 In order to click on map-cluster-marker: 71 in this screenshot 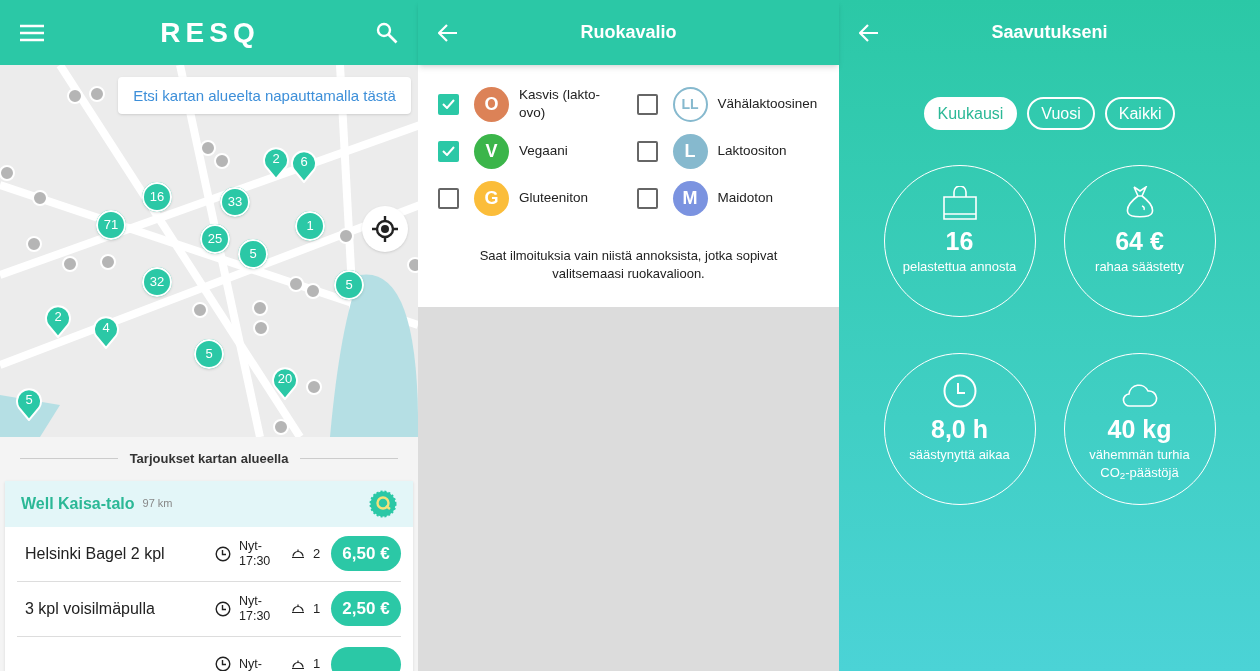, I will do `click(111, 225)`.